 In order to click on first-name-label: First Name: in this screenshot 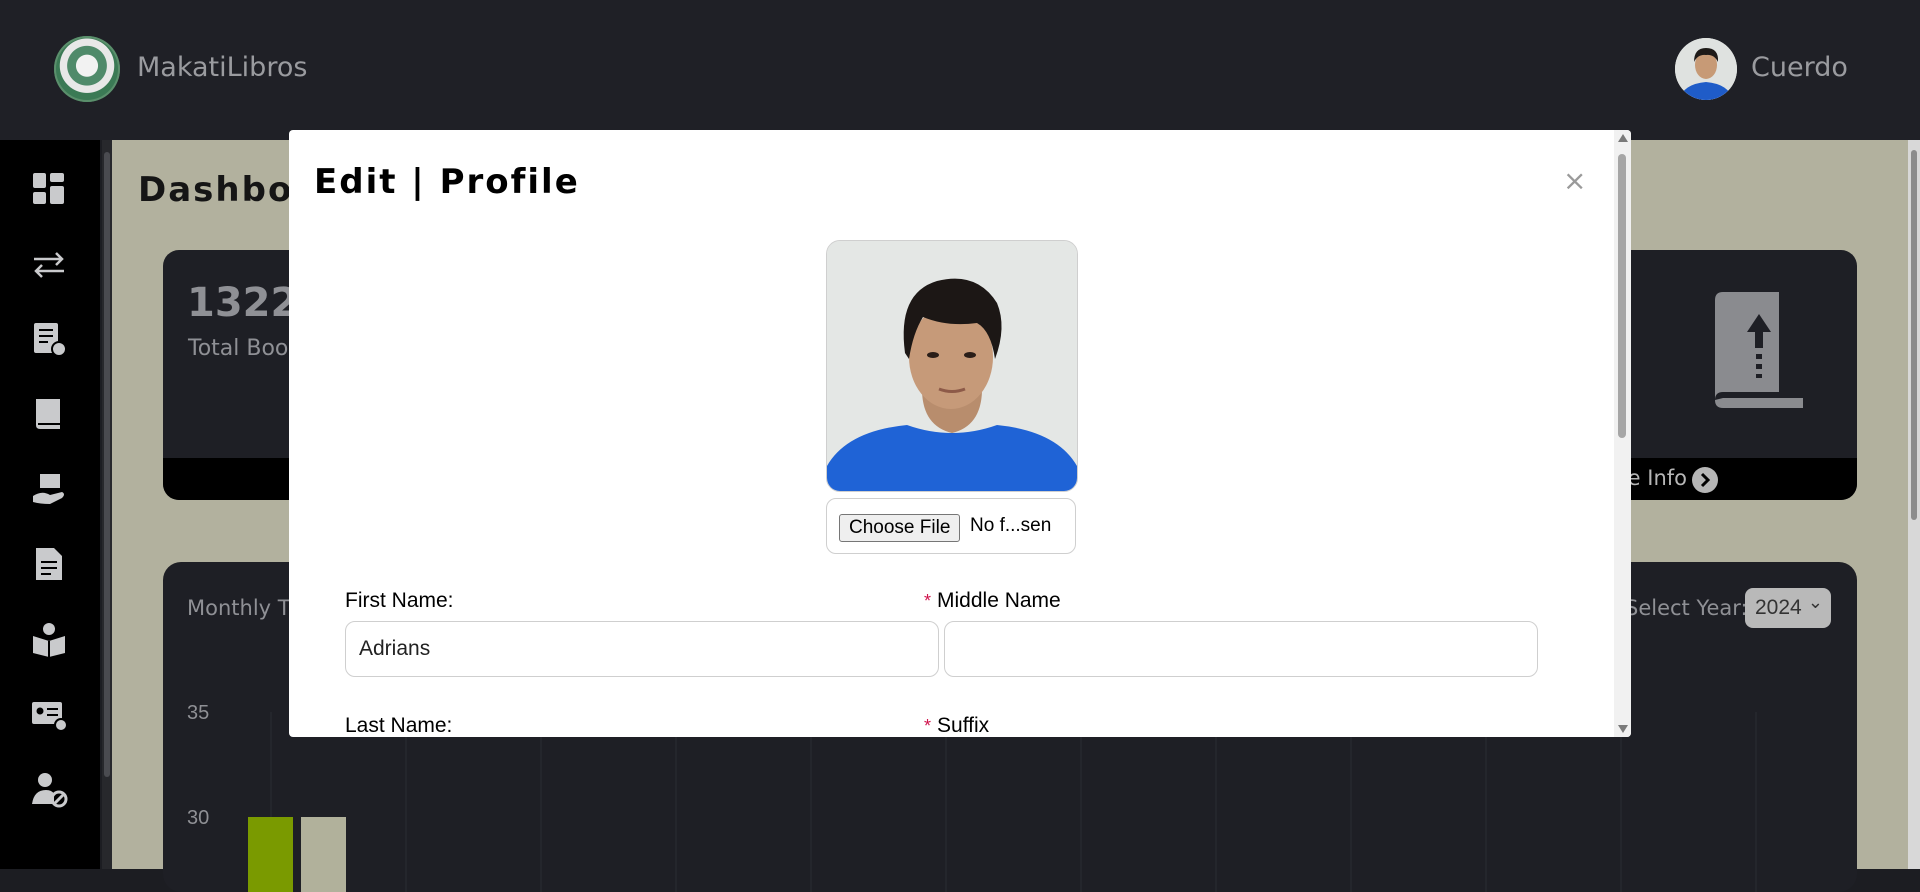, I will do `click(399, 600)`.